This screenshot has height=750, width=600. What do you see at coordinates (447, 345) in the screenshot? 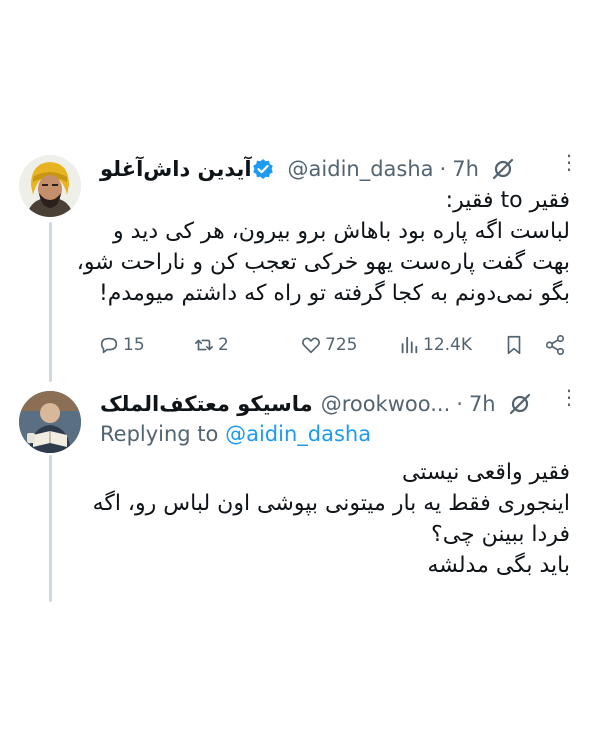
I see `views-count: 12.4K` at bounding box center [447, 345].